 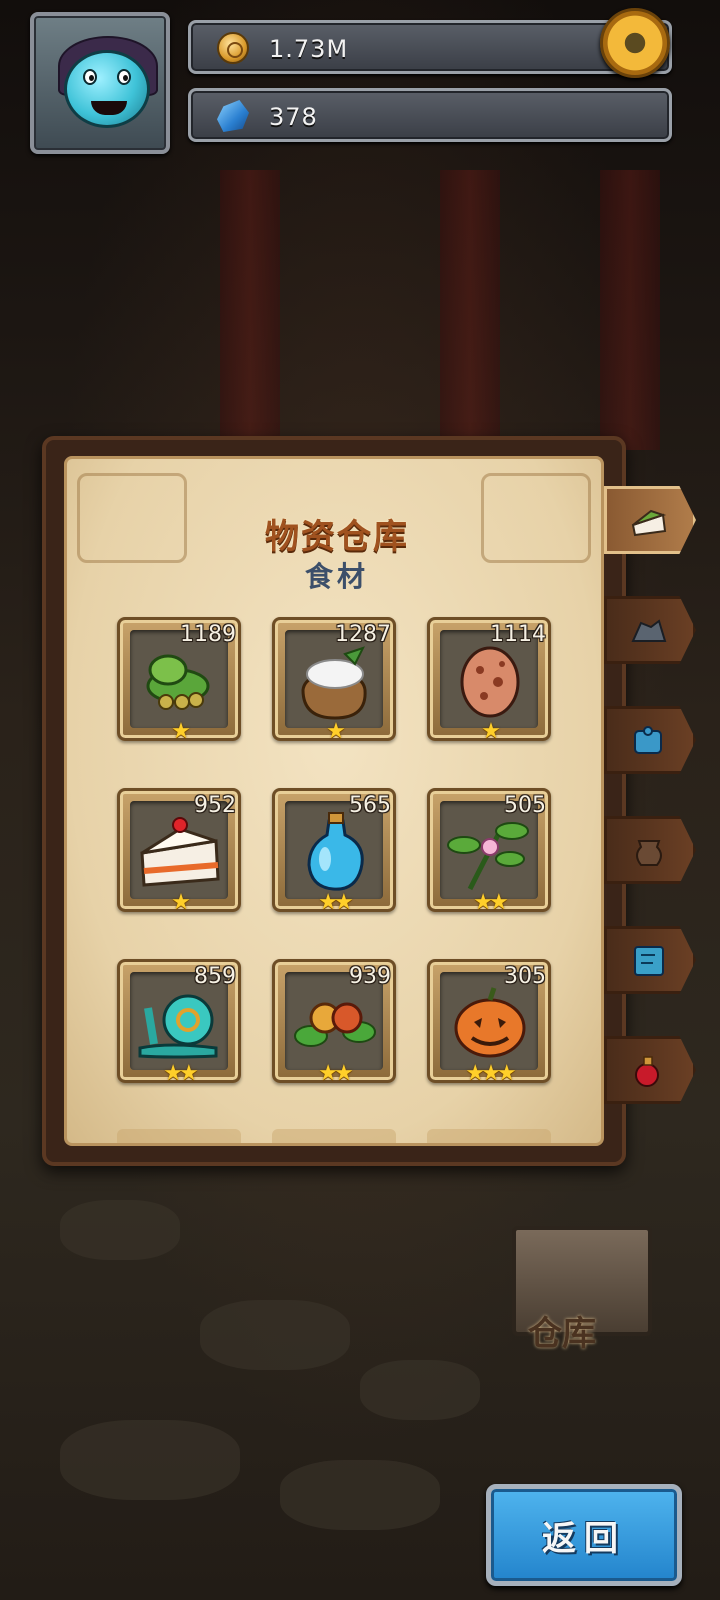 What do you see at coordinates (208, 634) in the screenshot?
I see `item-count: 1189` at bounding box center [208, 634].